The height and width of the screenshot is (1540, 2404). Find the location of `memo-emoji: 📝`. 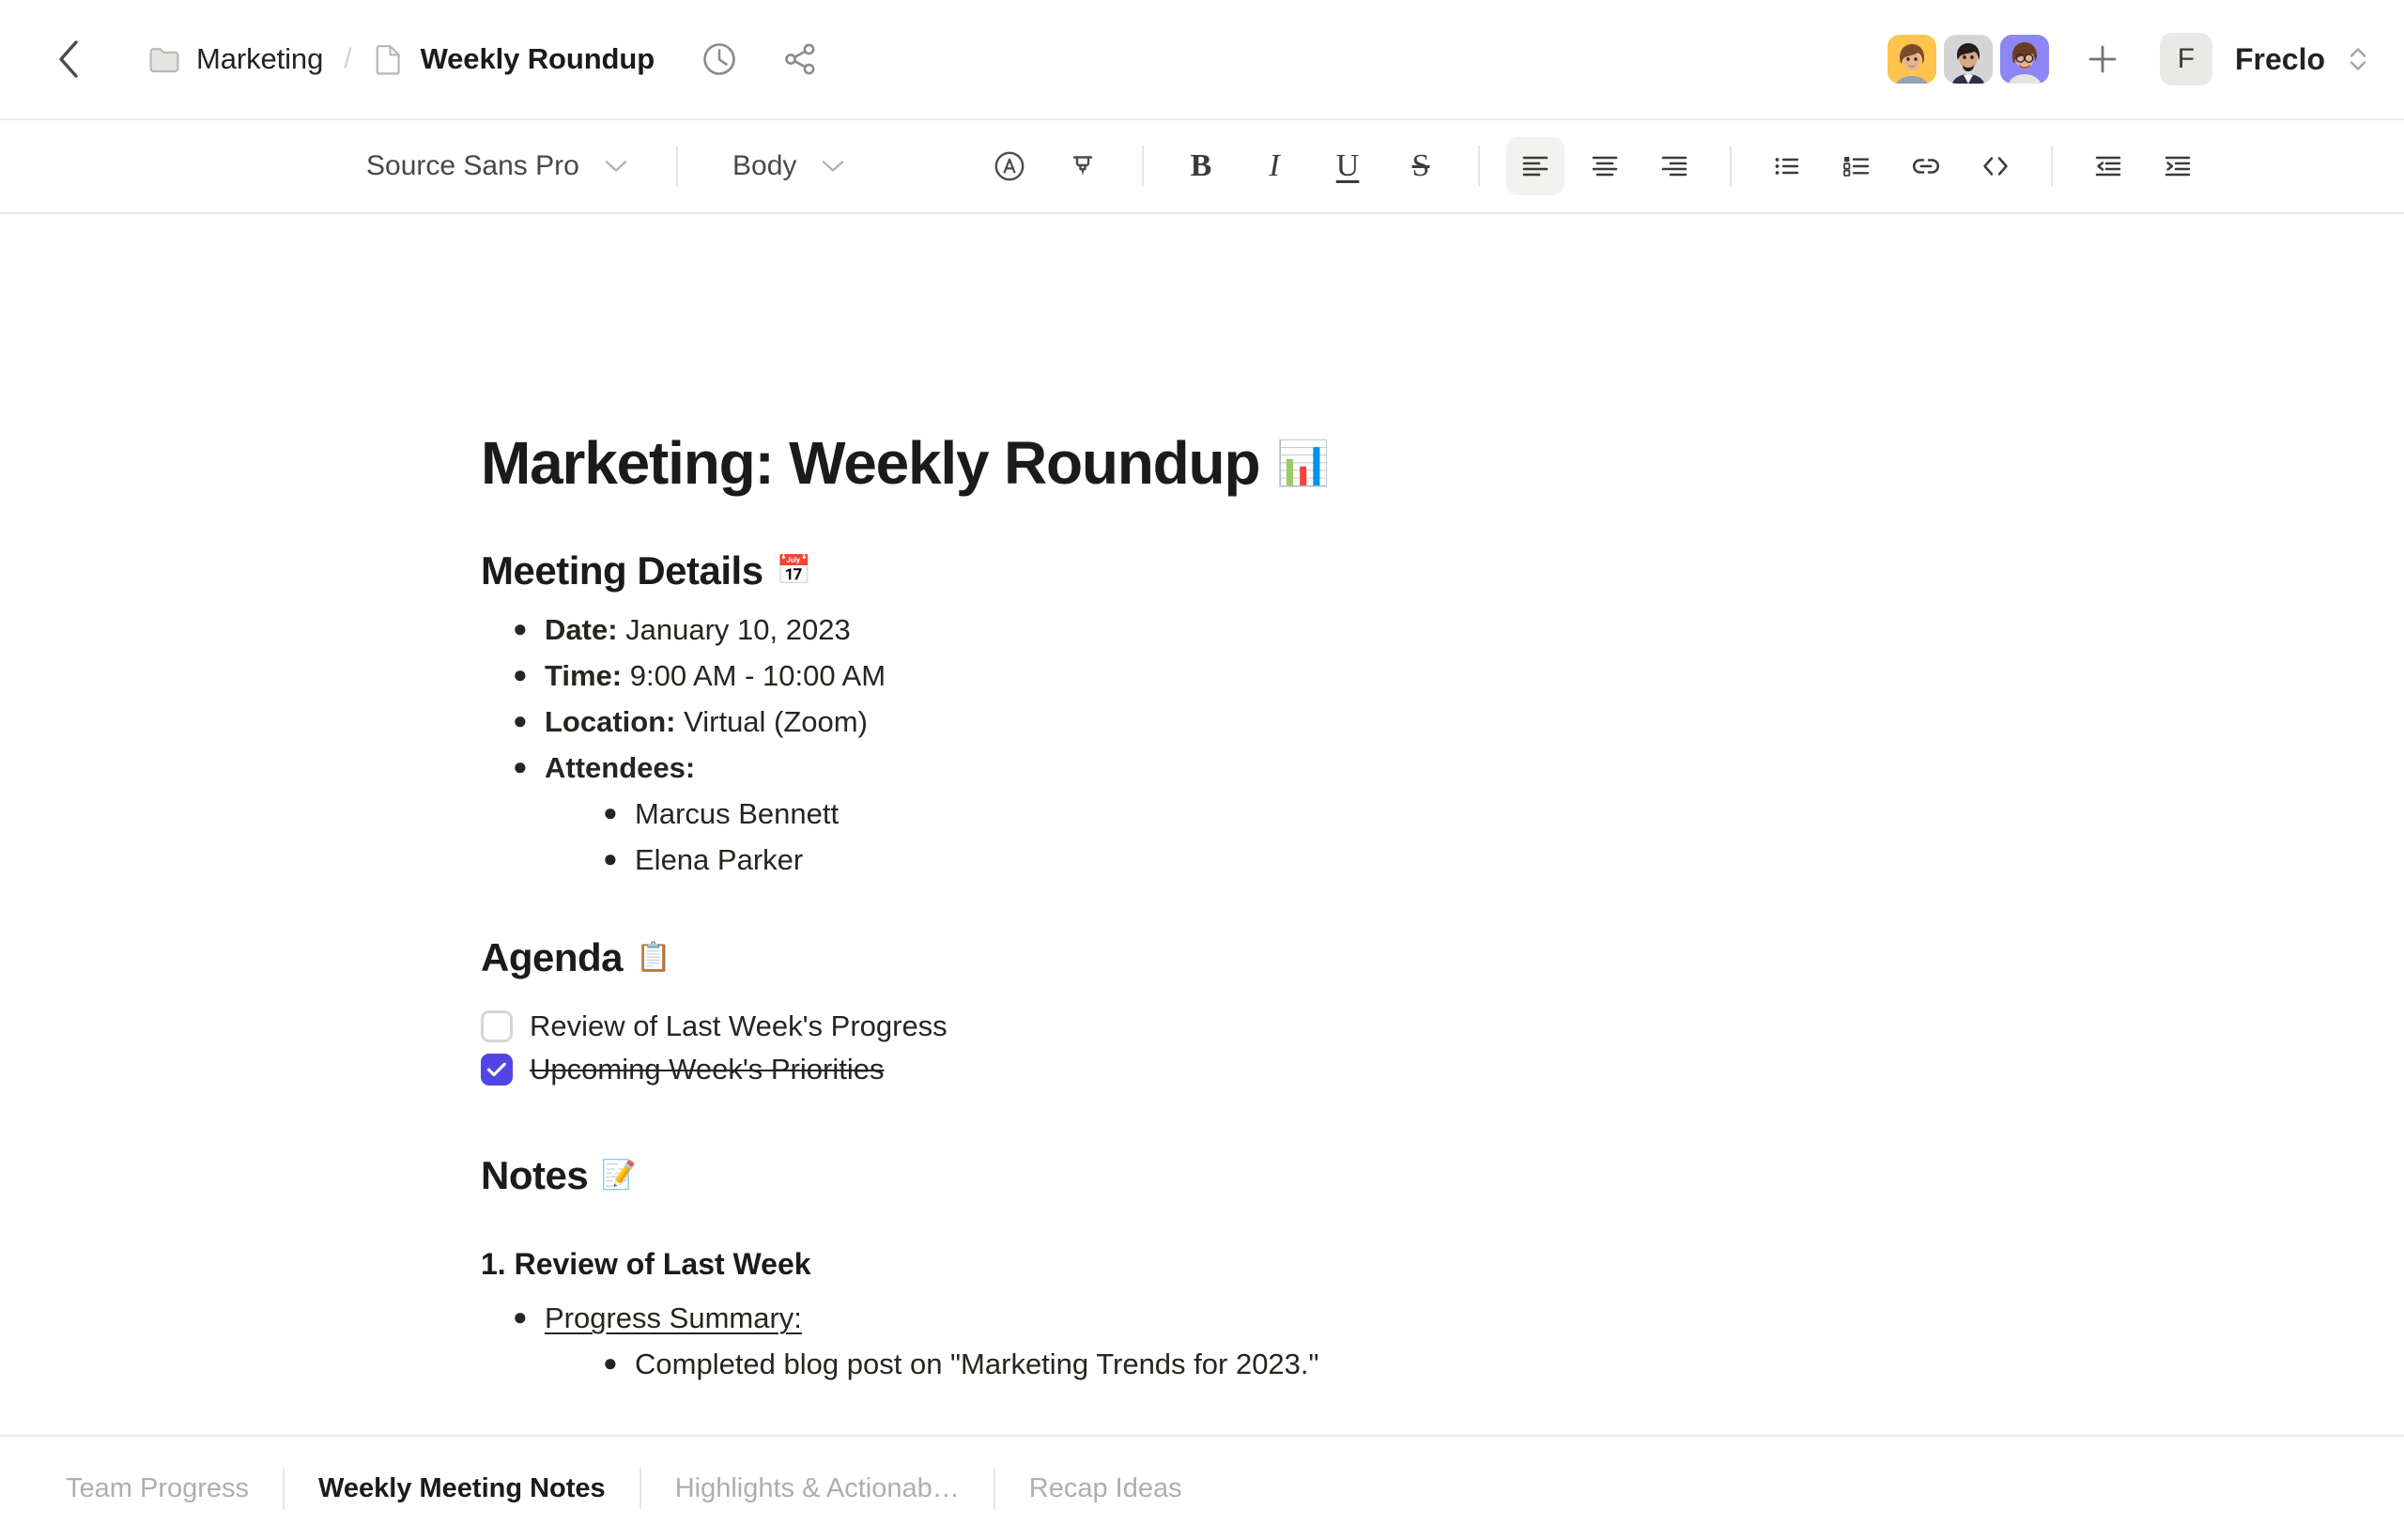

memo-emoji: 📝 is located at coordinates (619, 1176).